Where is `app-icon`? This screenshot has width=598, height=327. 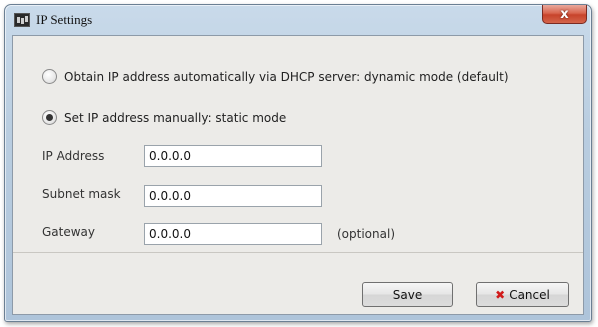
app-icon is located at coordinates (22, 20).